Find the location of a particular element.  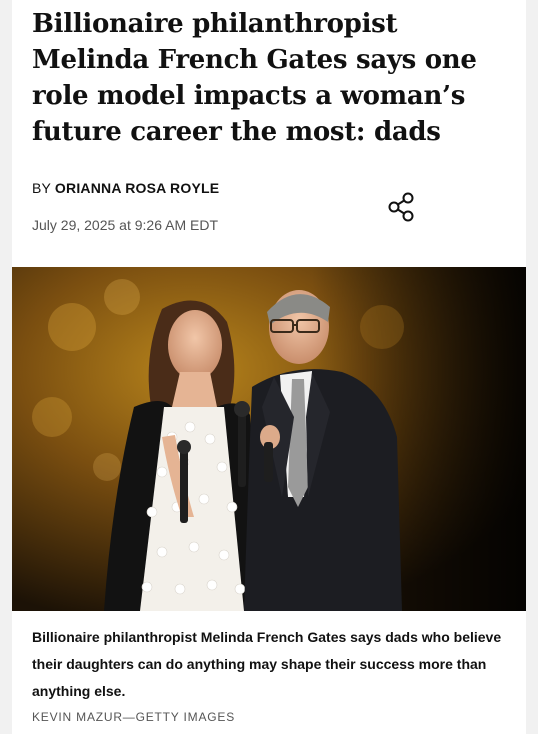

author-link: ORIANNA ROSA ROYLE is located at coordinates (137, 188).